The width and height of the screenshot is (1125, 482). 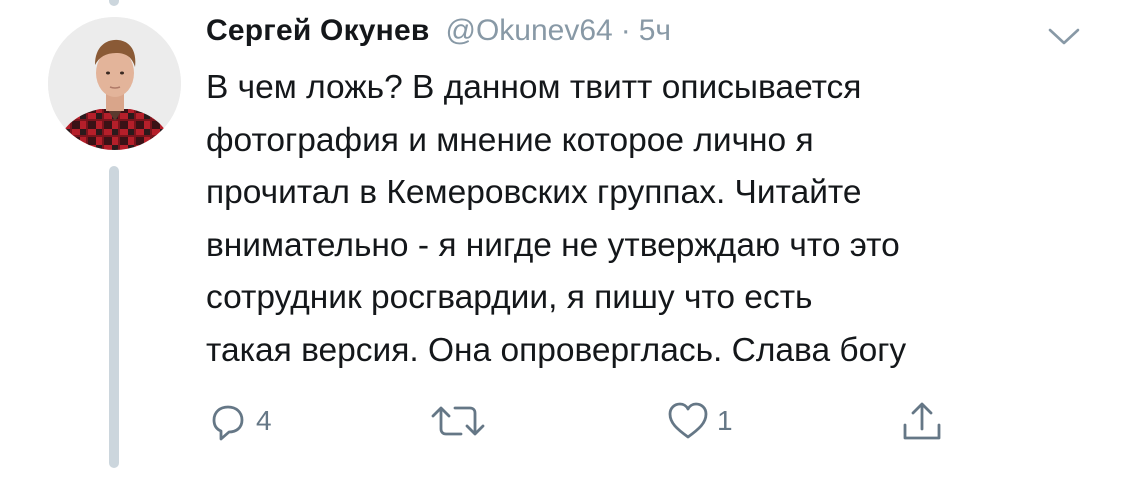 What do you see at coordinates (114, 317) in the screenshot?
I see `thread-line` at bounding box center [114, 317].